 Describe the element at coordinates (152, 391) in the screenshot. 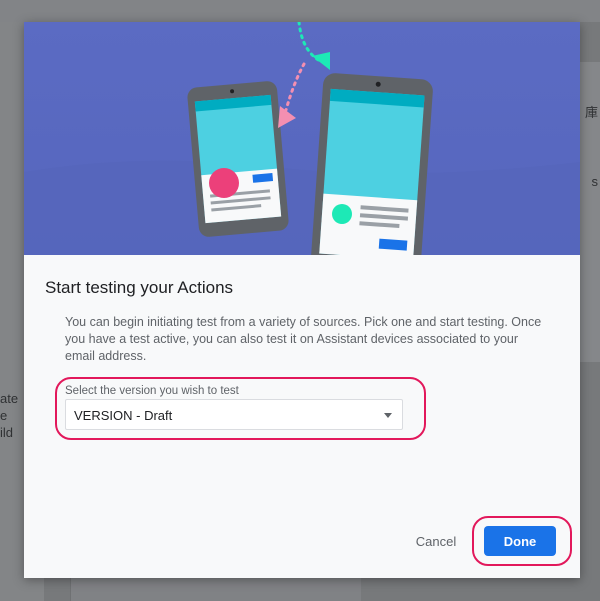

I see `version-select-label: Select the version you wish to test` at that location.